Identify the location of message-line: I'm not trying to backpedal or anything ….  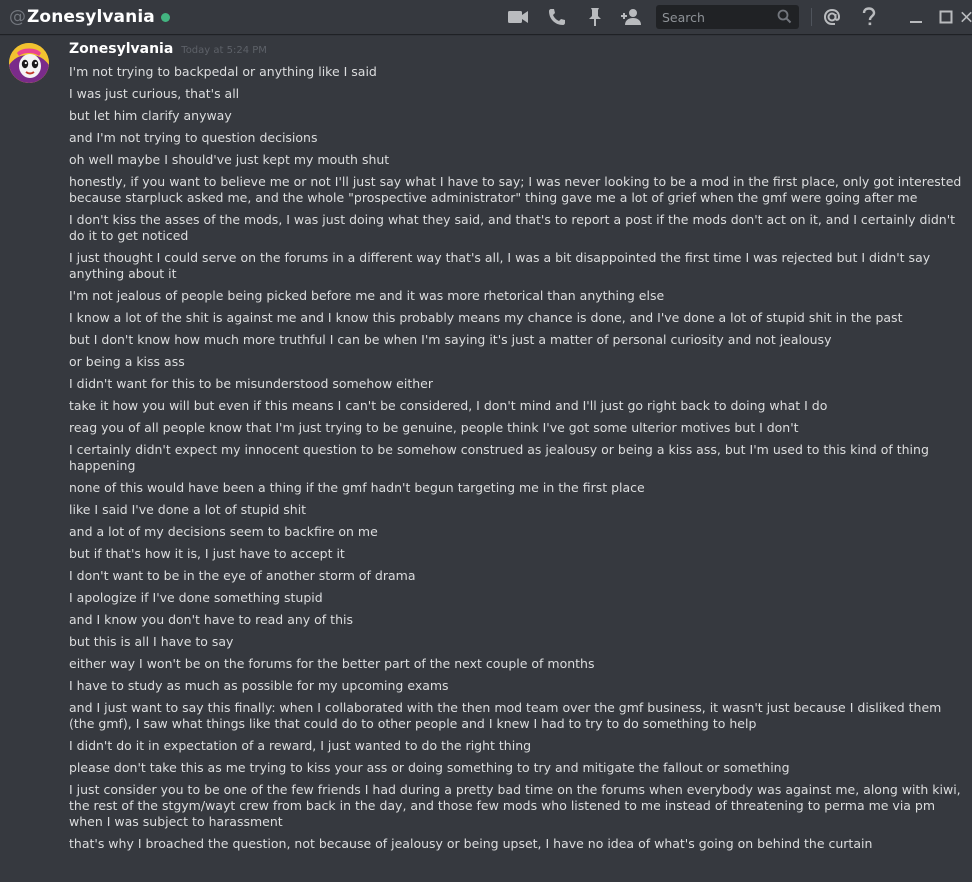
(223, 71).